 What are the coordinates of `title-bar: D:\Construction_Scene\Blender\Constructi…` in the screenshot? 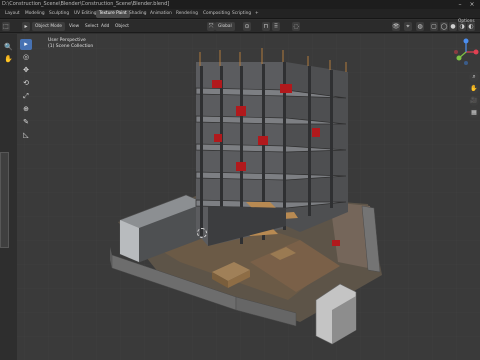 It's located at (240, 4).